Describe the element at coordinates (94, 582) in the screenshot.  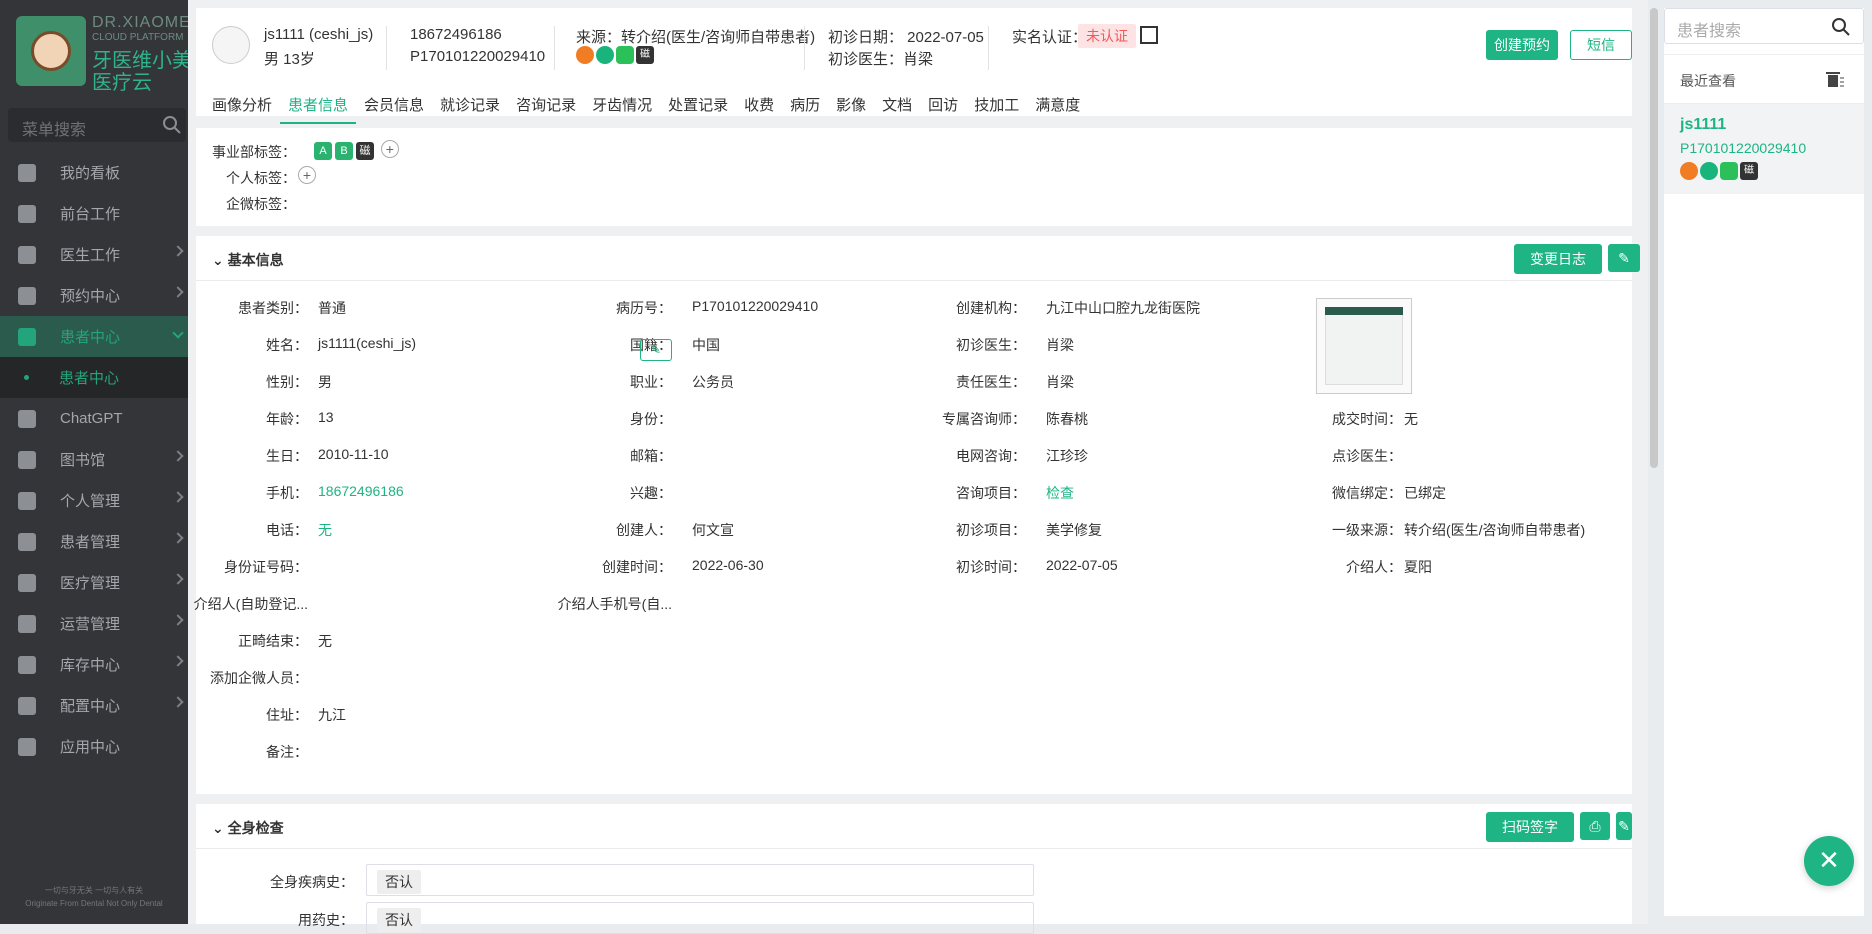
I see `nav-item-medical-mgmt: 医疗管理` at that location.